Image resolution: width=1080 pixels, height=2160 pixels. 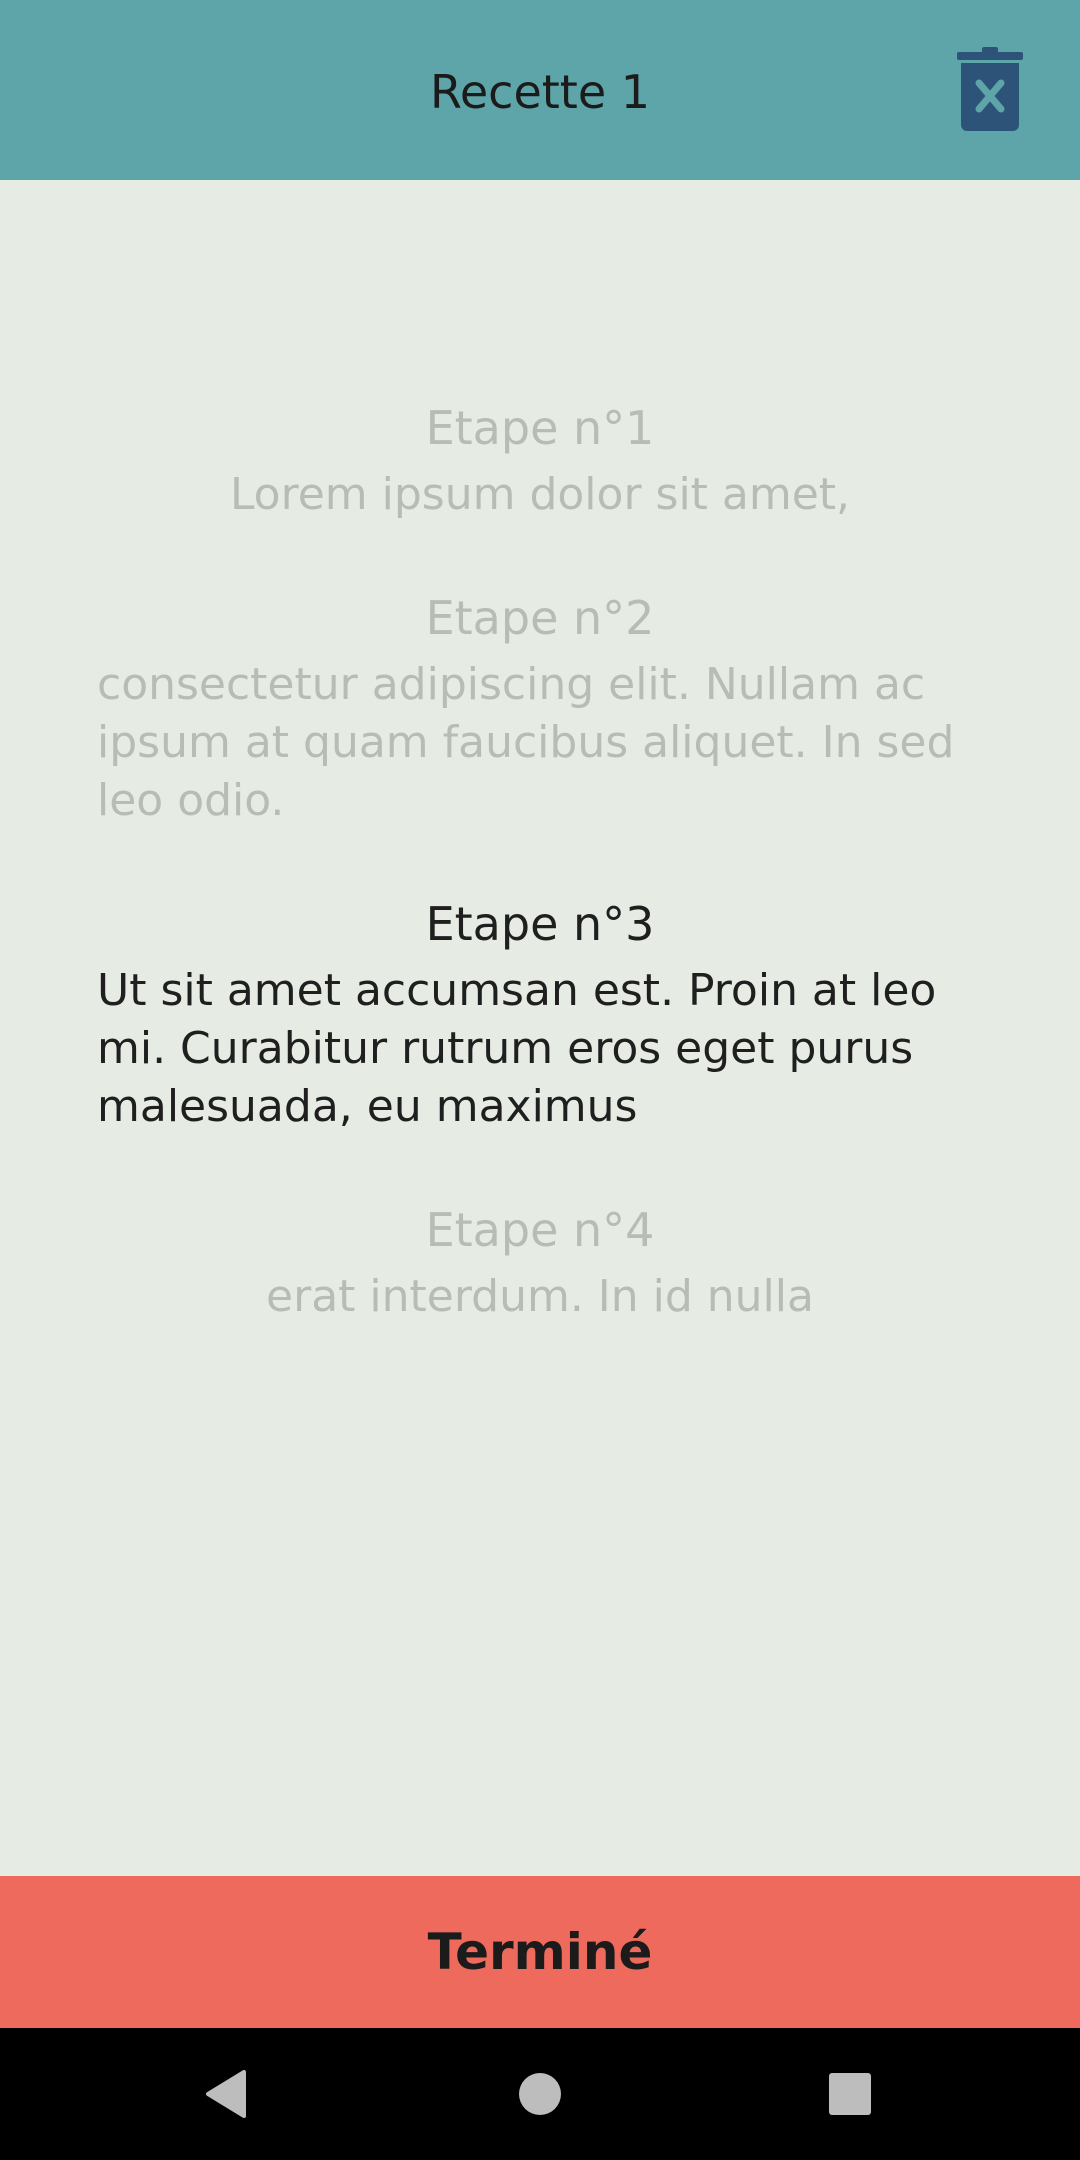 I want to click on done-button: Terminé, so click(x=540, y=1952).